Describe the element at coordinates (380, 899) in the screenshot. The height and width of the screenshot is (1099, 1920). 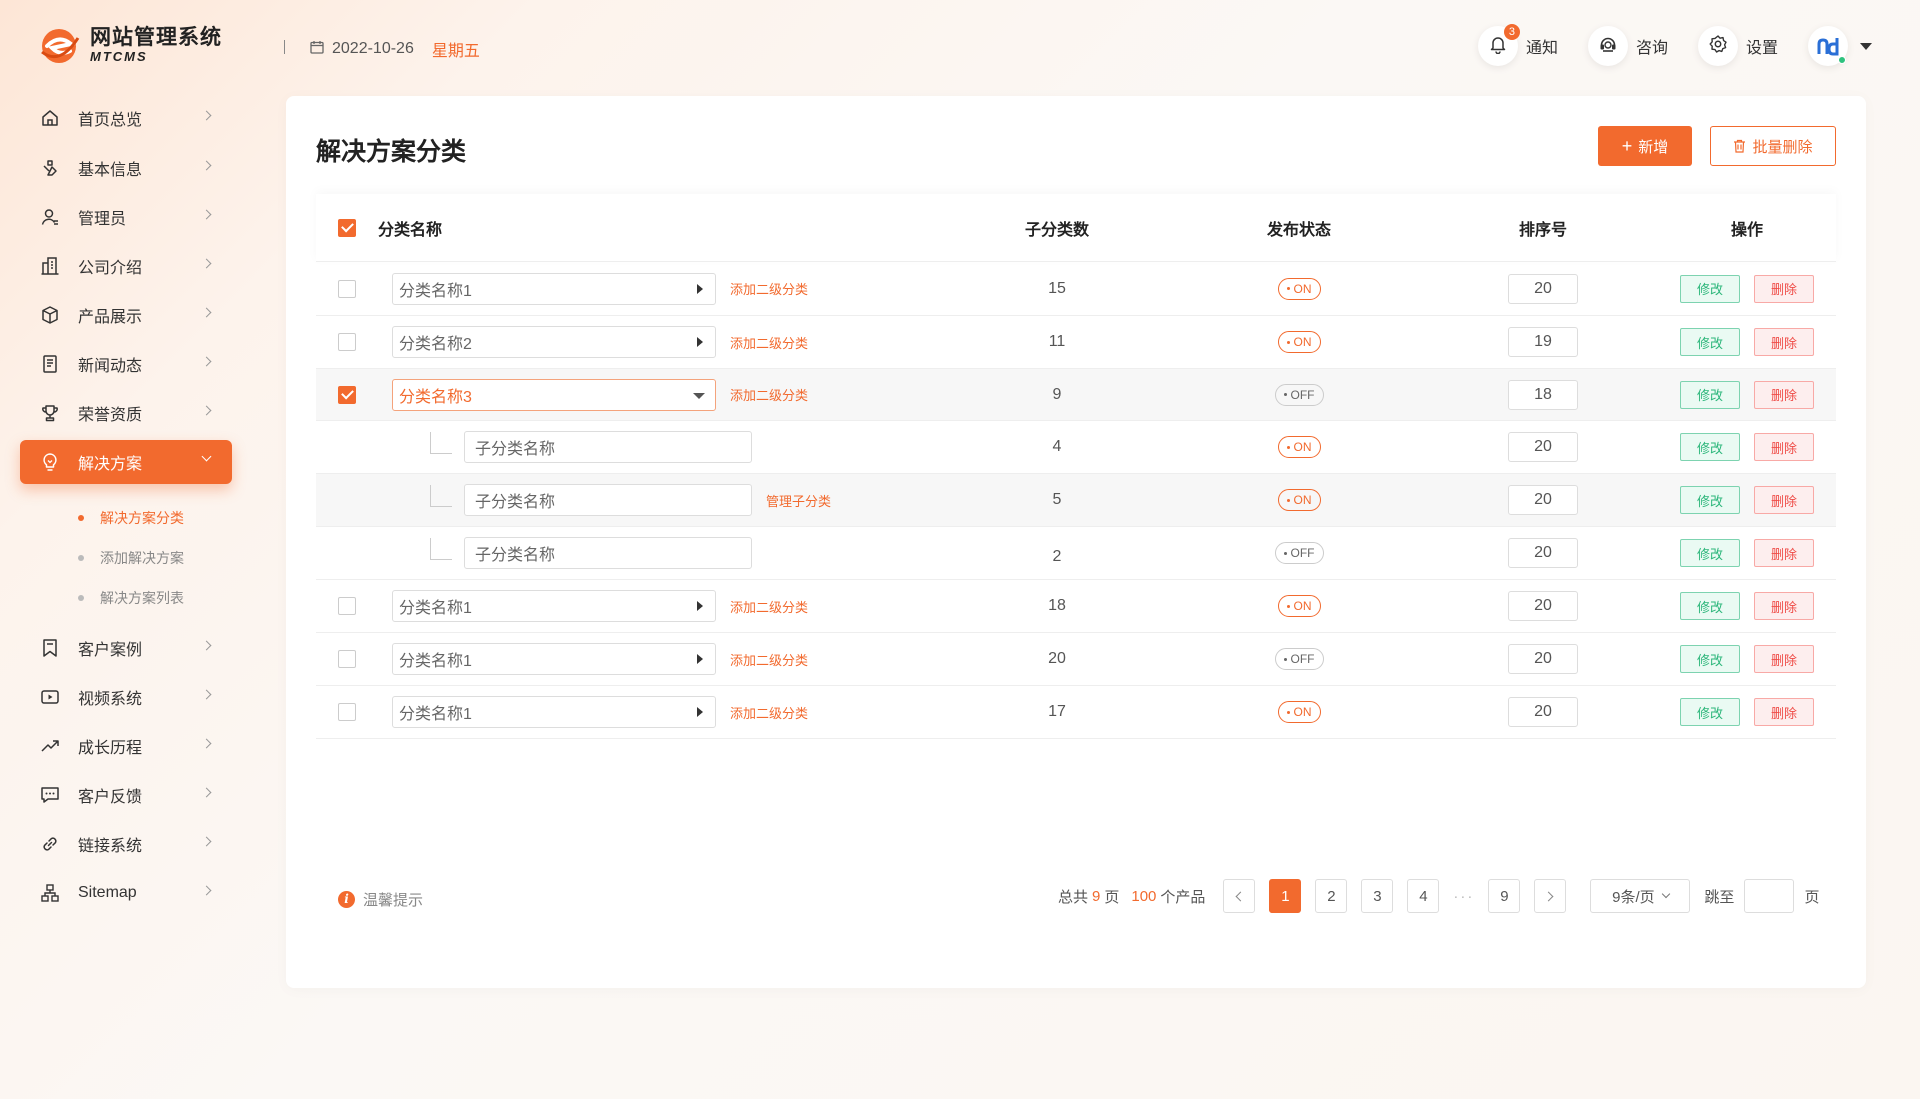
I see `tip: i 温馨提示` at that location.